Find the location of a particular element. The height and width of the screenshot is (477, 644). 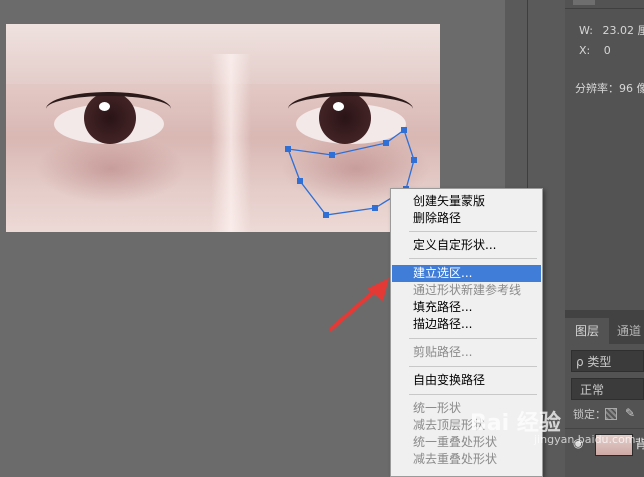

width-row: W: 23.02 厘 is located at coordinates (611, 30).